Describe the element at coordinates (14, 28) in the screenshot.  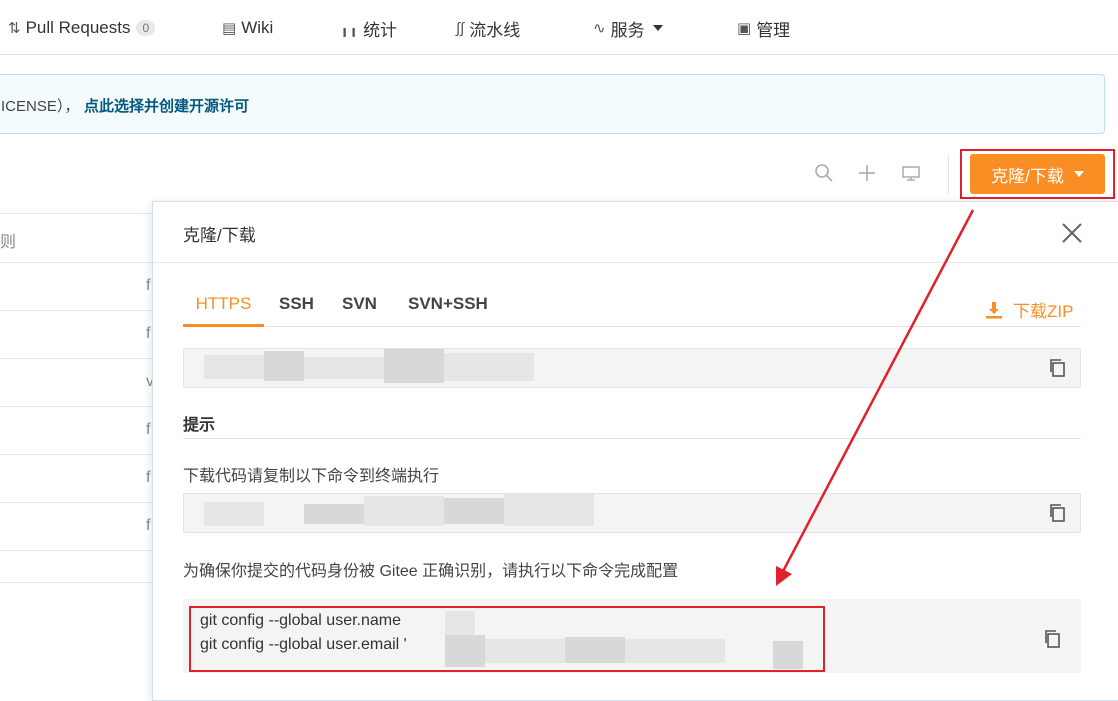
I see `pull-request-icon: ⇅` at that location.